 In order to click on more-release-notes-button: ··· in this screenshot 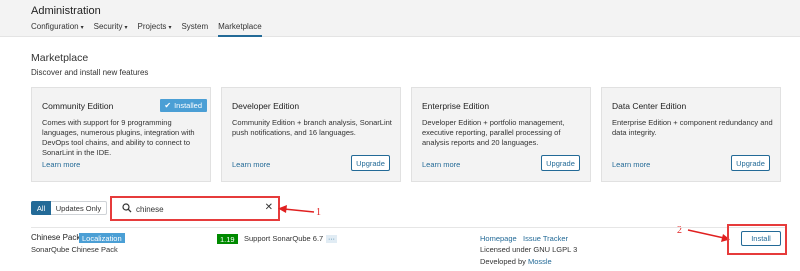, I will do `click(331, 239)`.